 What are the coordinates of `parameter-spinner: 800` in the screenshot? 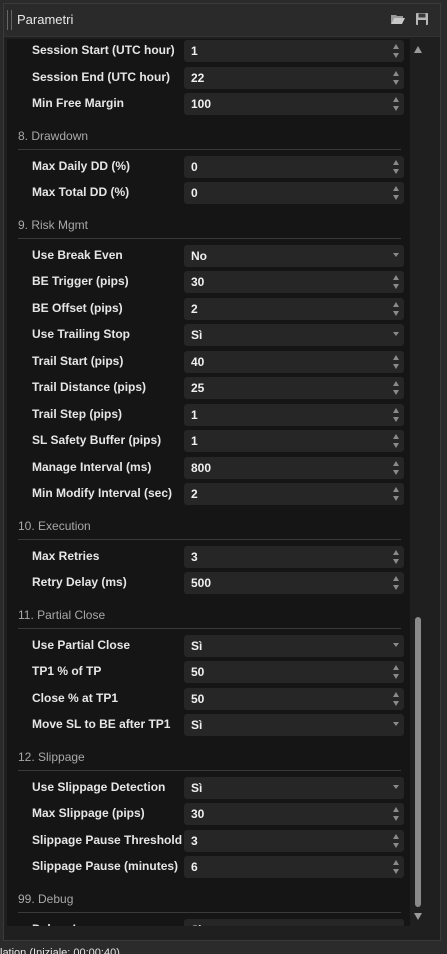 It's located at (294, 467).